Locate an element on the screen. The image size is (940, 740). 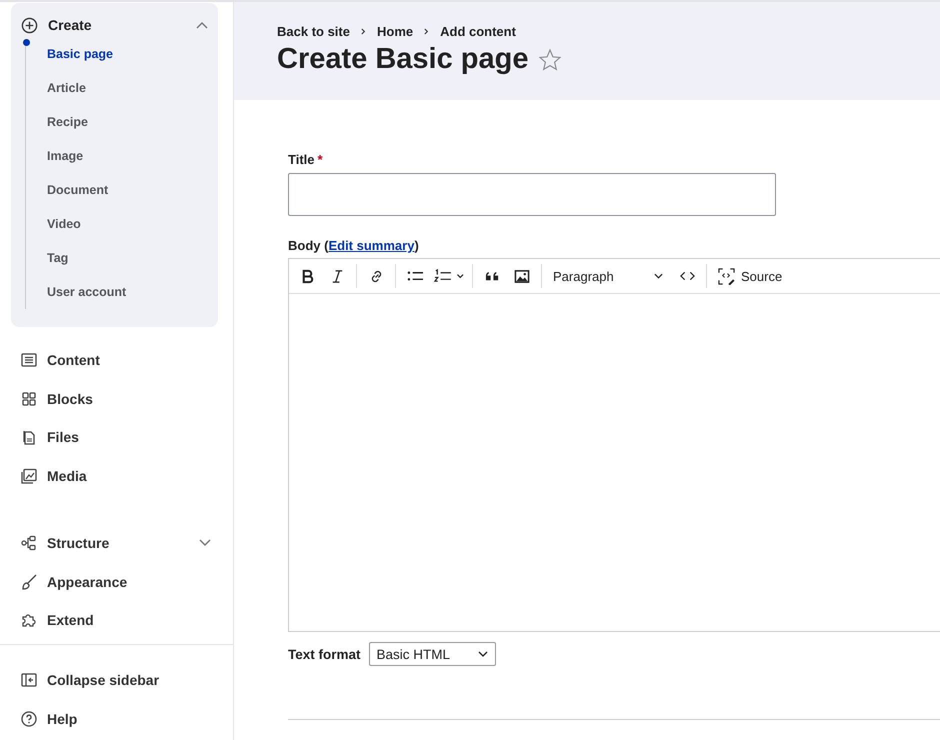
breadcrumb-link: Home is located at coordinates (395, 31).